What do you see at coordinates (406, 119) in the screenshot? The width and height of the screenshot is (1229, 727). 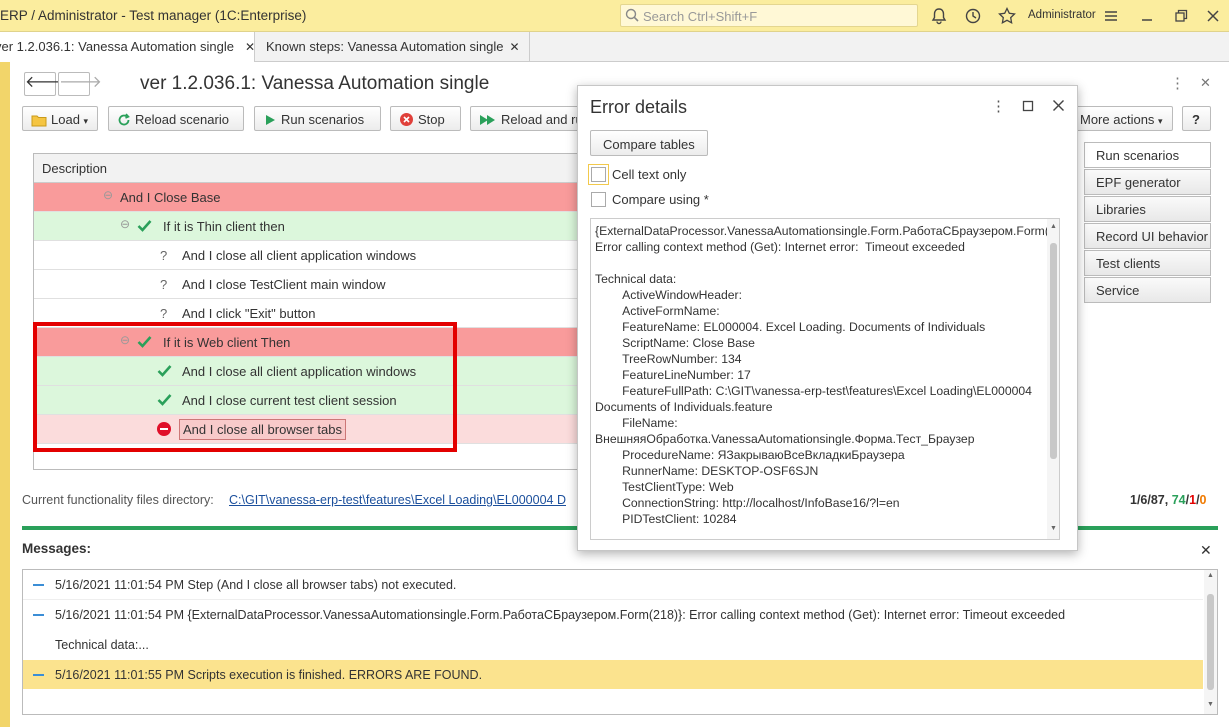 I see `stop-icon` at bounding box center [406, 119].